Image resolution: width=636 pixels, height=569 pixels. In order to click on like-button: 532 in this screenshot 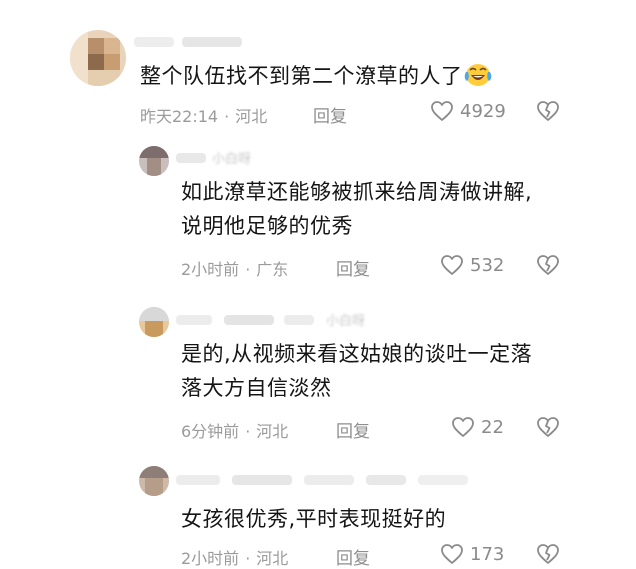, I will do `click(472, 265)`.